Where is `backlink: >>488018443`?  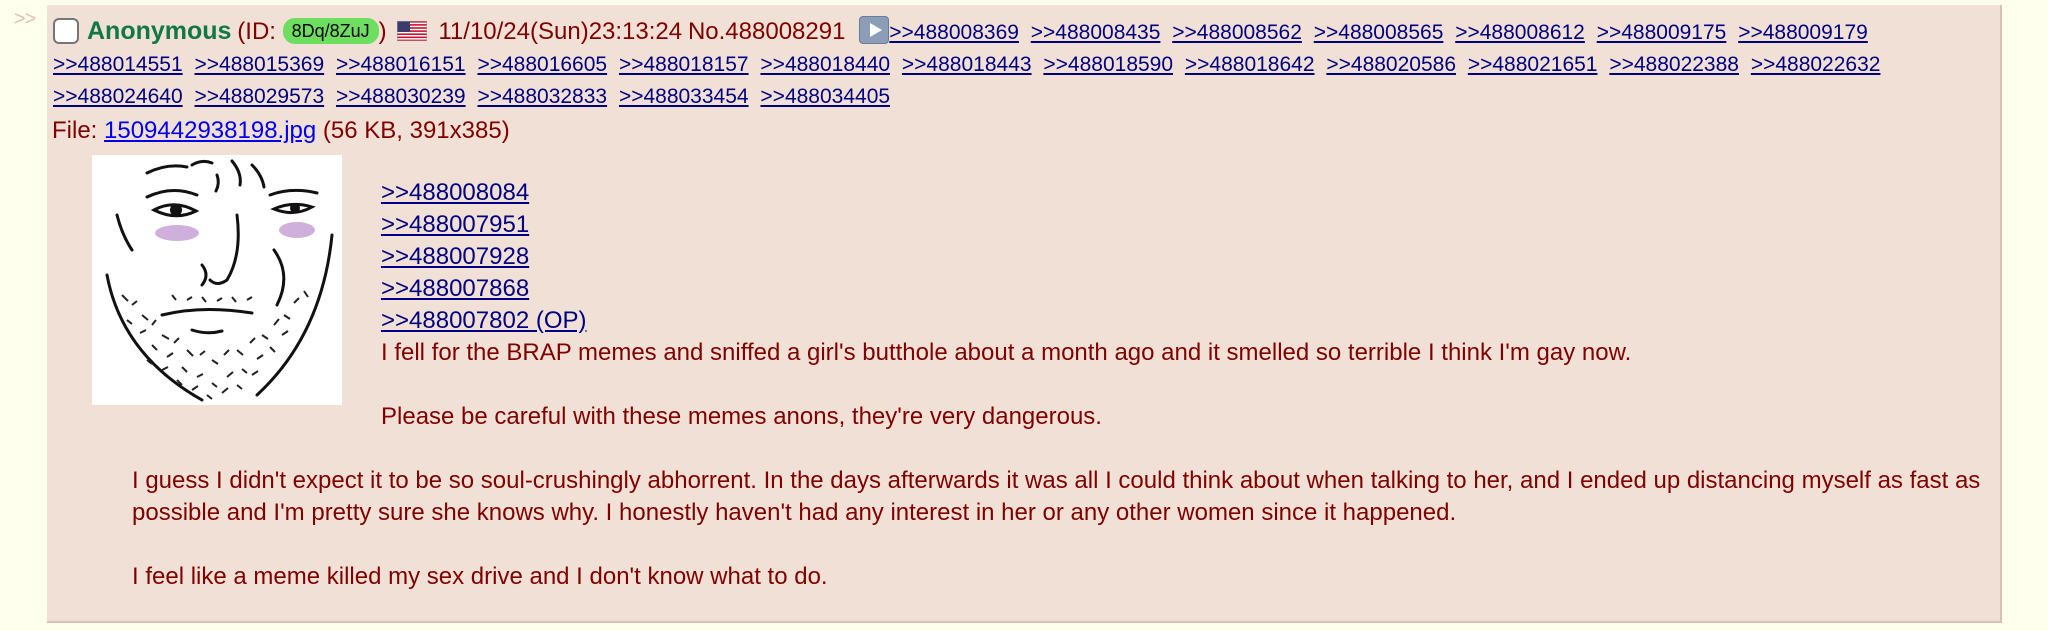 backlink: >>488018443 is located at coordinates (967, 64).